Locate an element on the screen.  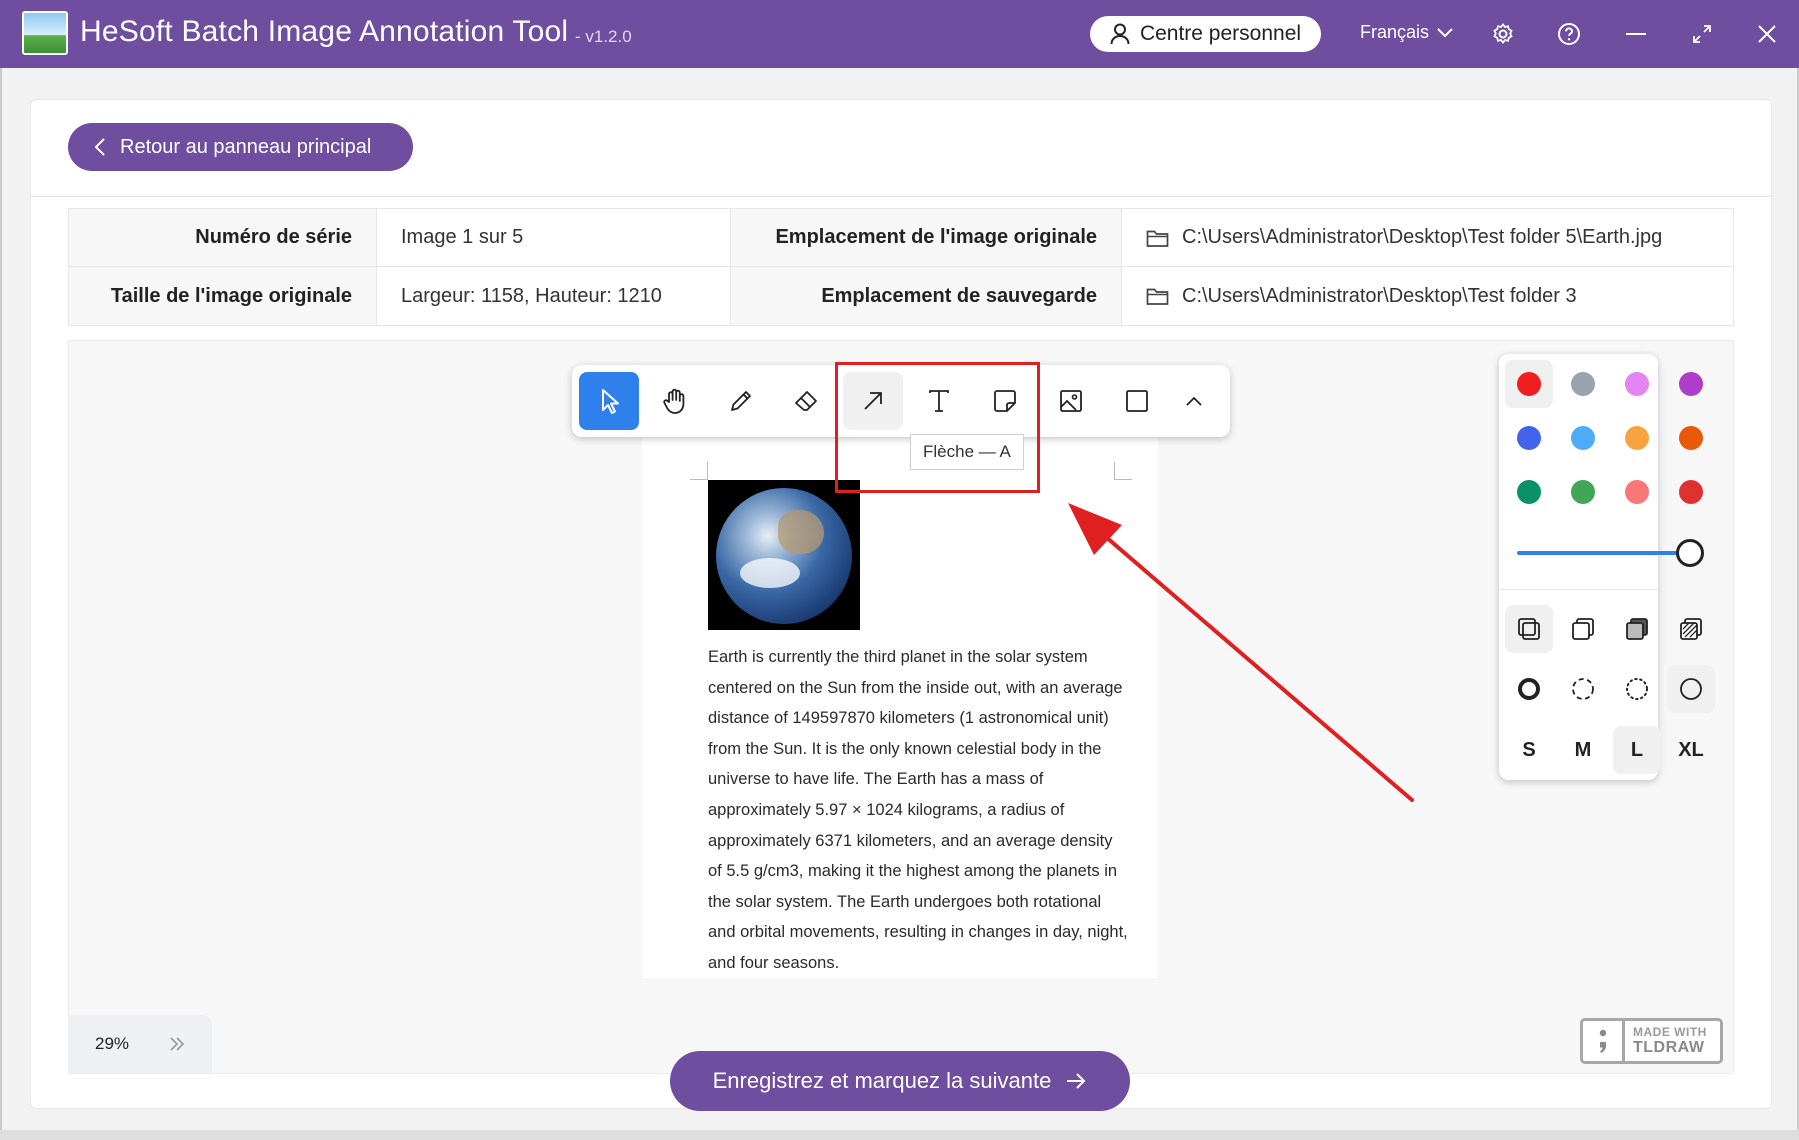
eraser-icon is located at coordinates (807, 401).